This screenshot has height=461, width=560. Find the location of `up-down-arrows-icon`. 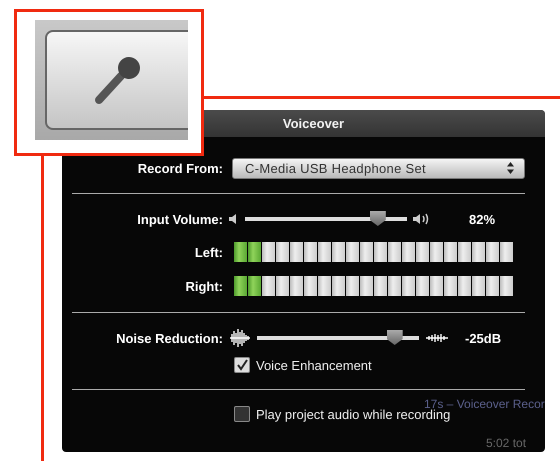

up-down-arrows-icon is located at coordinates (510, 168).